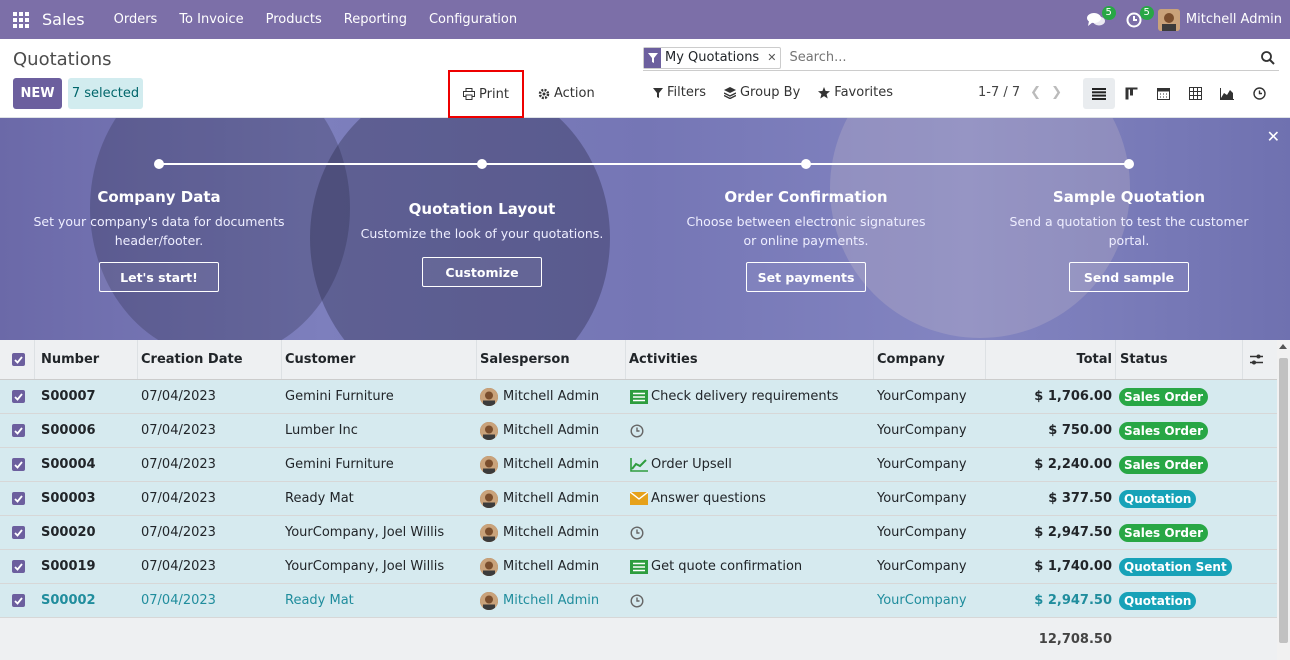 The image size is (1290, 660). What do you see at coordinates (663, 359) in the screenshot?
I see `column-activities: Activities` at bounding box center [663, 359].